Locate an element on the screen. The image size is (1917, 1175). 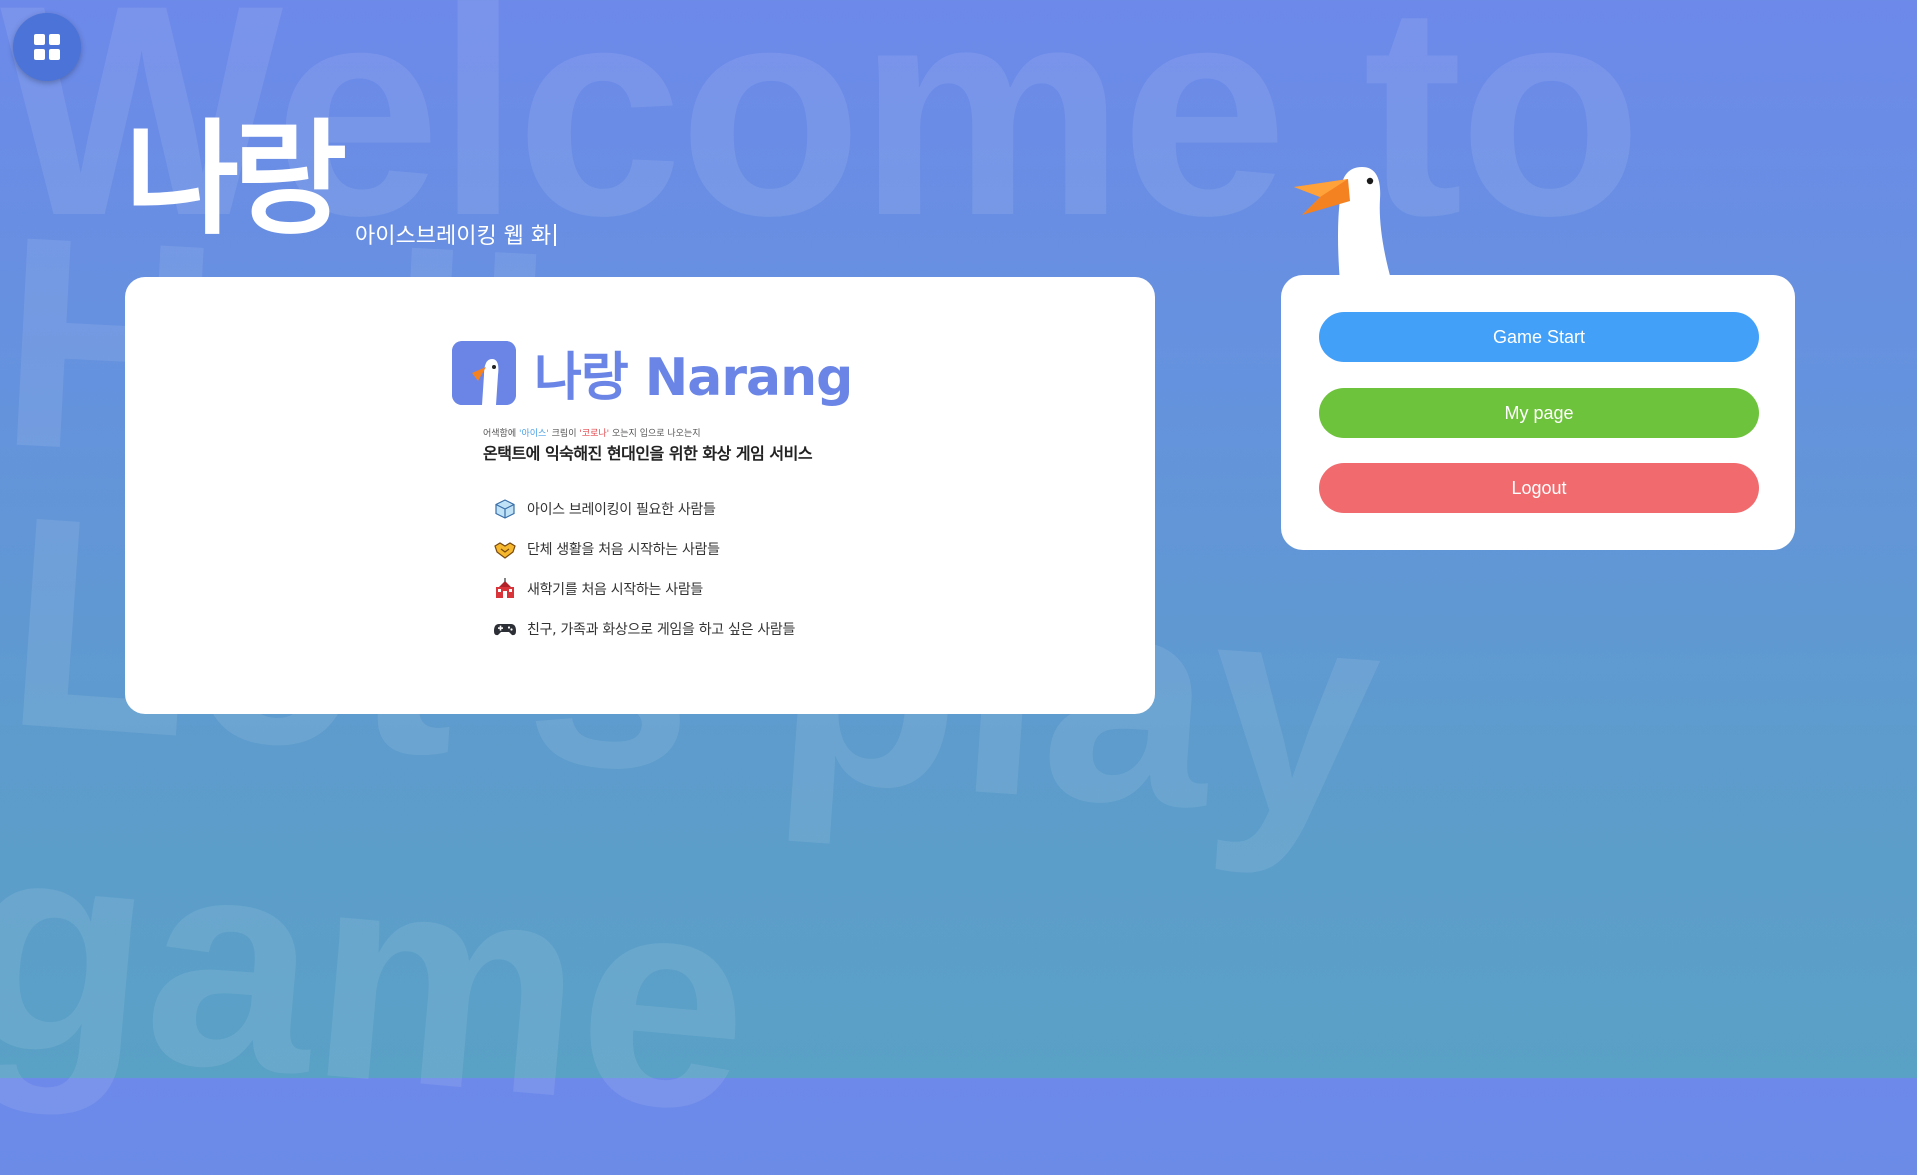
handshake-icon is located at coordinates (505, 550).